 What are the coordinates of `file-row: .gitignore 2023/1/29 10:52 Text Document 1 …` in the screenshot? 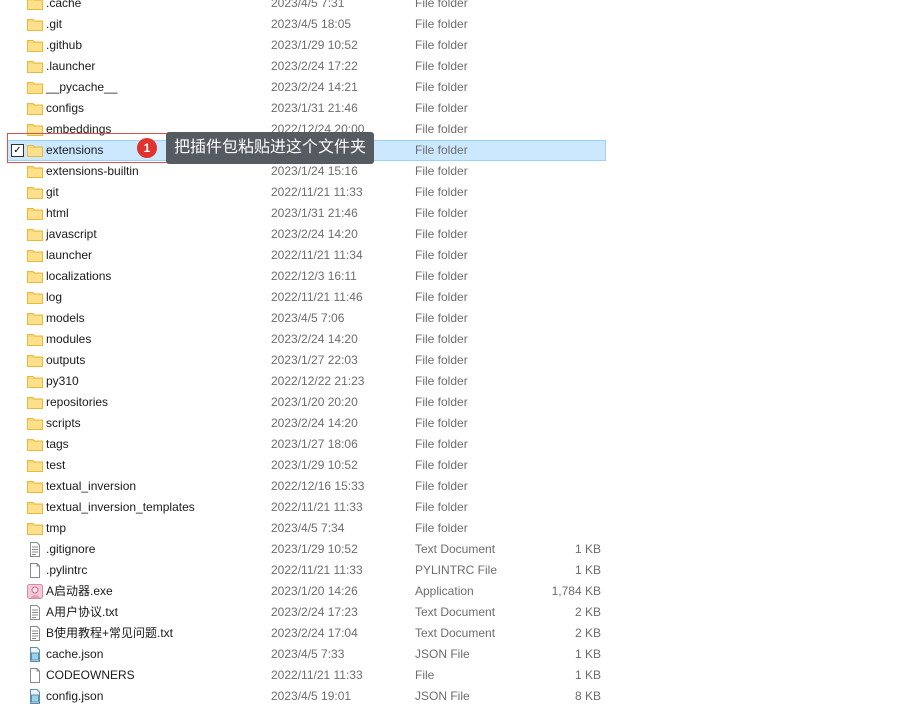 It's located at (451, 549).